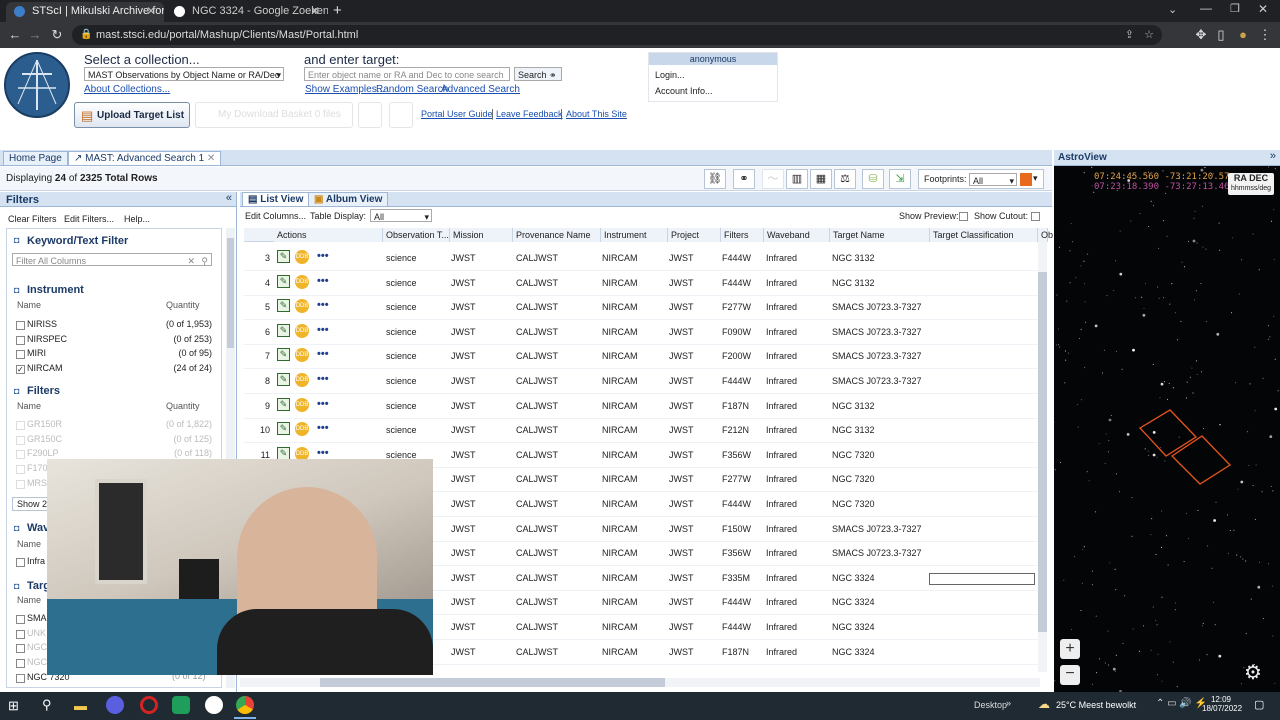 The width and height of the screenshot is (1280, 720). I want to click on random-search-link: Random Search, so click(412, 89).